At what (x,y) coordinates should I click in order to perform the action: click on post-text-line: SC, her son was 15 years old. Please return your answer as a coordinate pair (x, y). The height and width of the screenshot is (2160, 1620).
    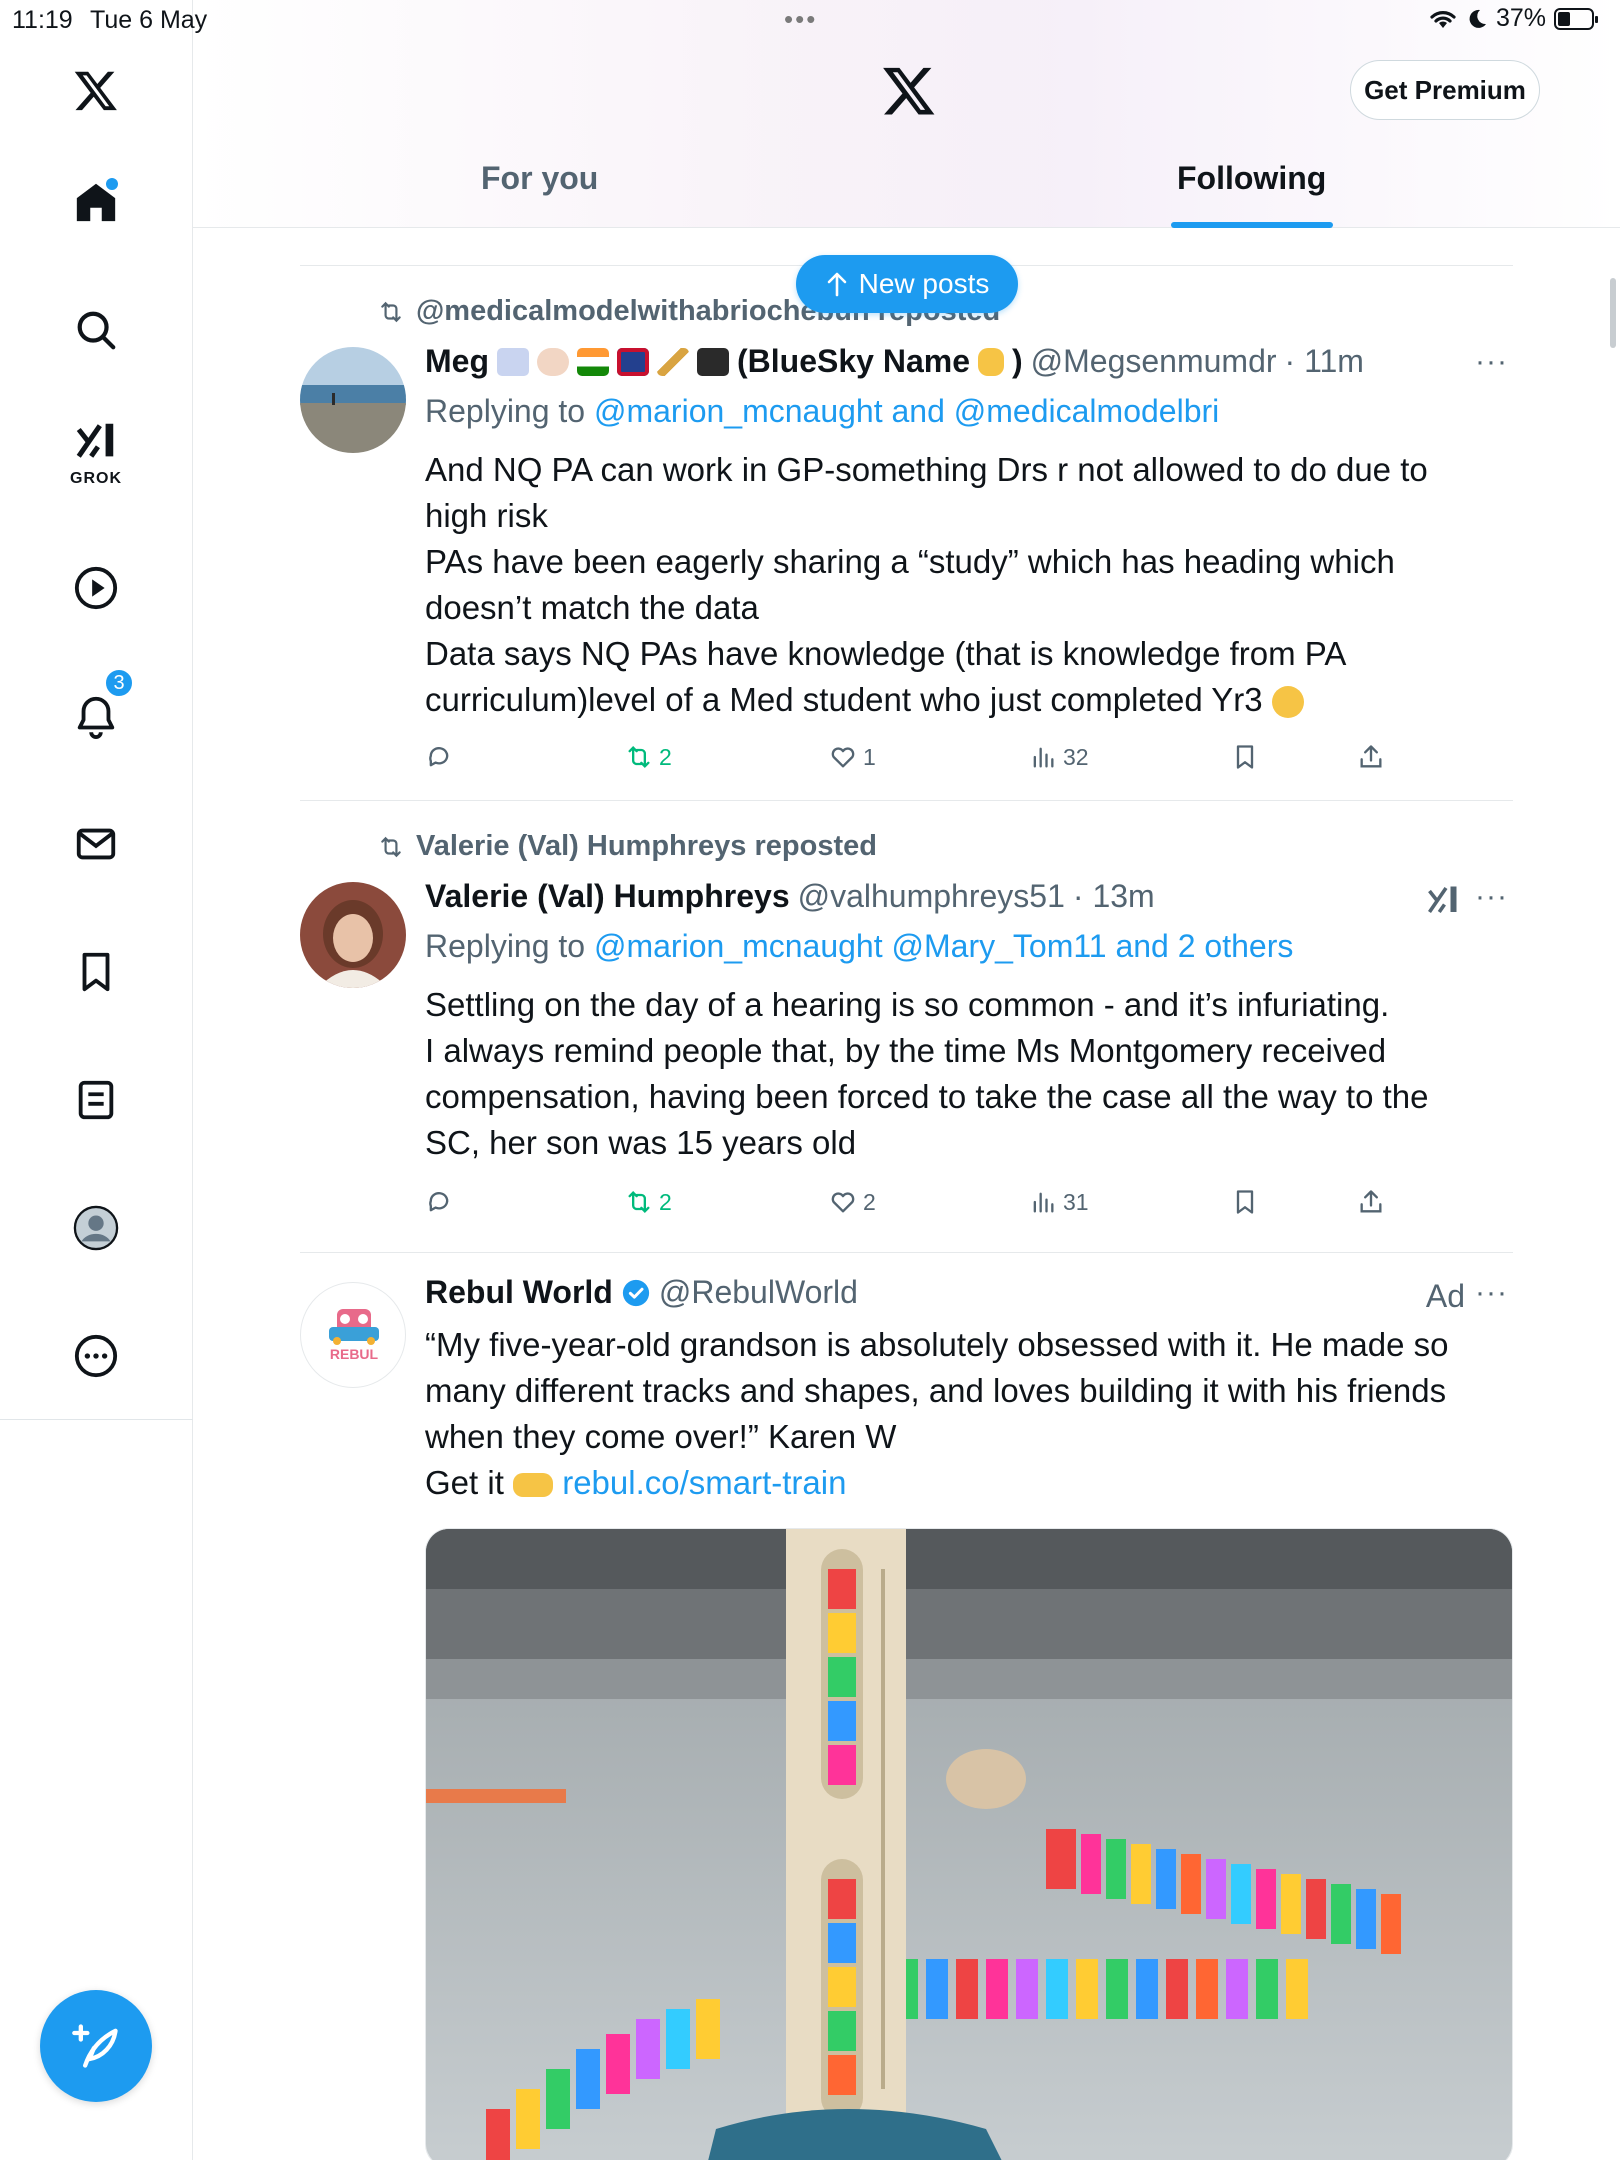
    Looking at the image, I should click on (641, 1142).